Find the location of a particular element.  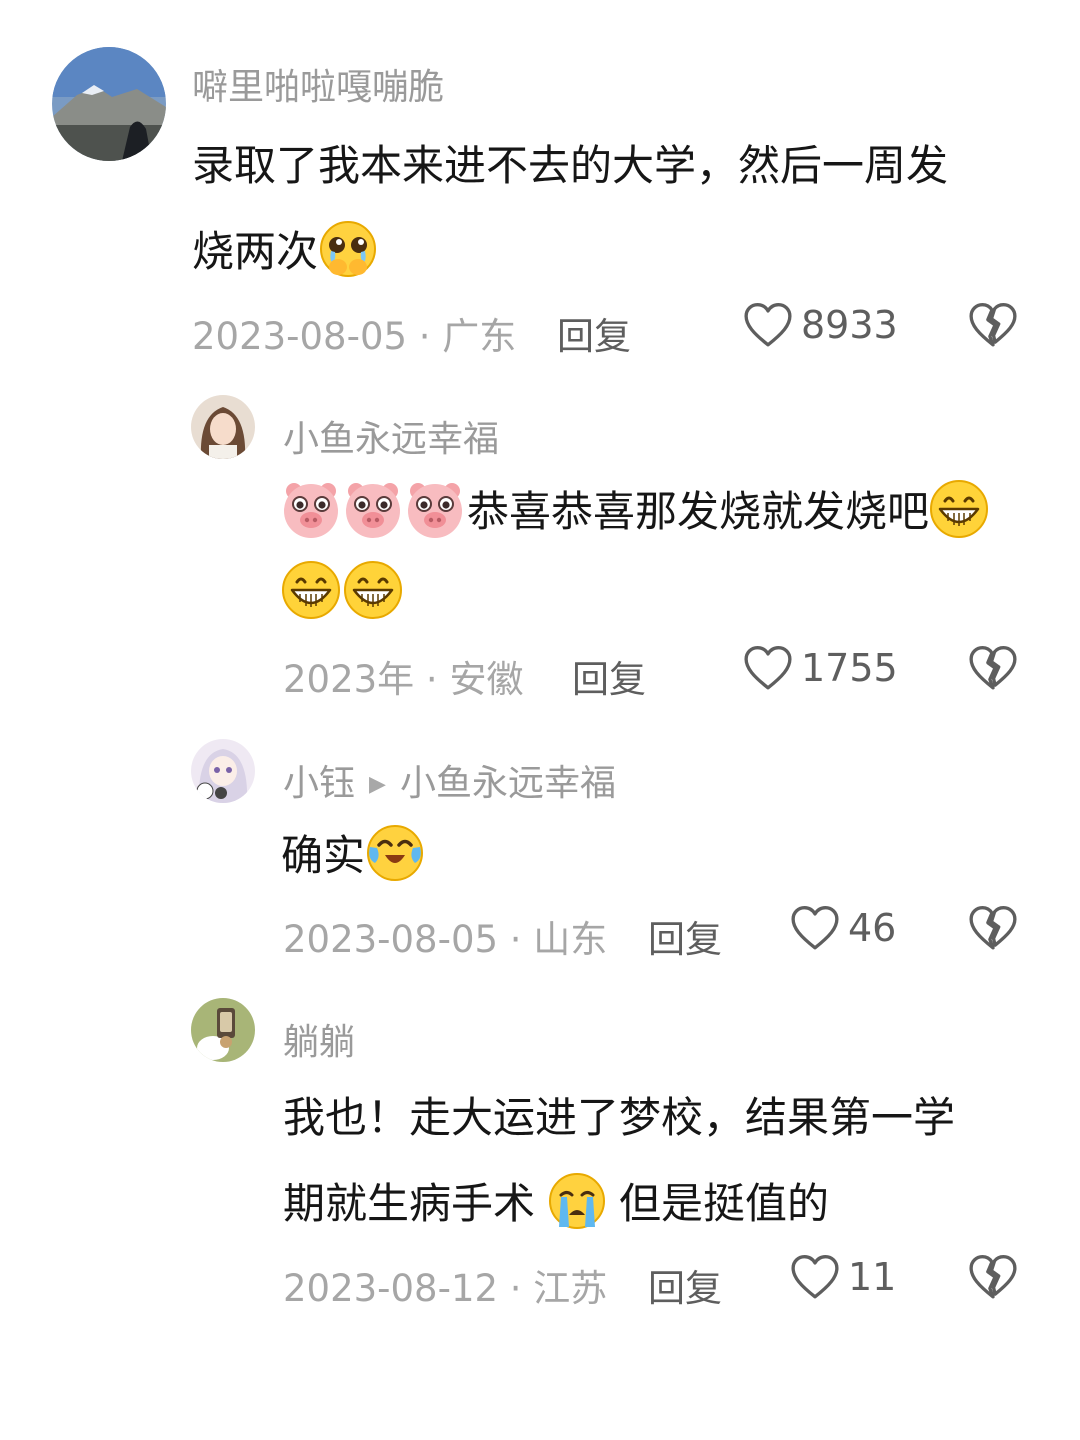

comment-text: 恭喜恭喜那发烧就发烧吧 is located at coordinates (698, 511).